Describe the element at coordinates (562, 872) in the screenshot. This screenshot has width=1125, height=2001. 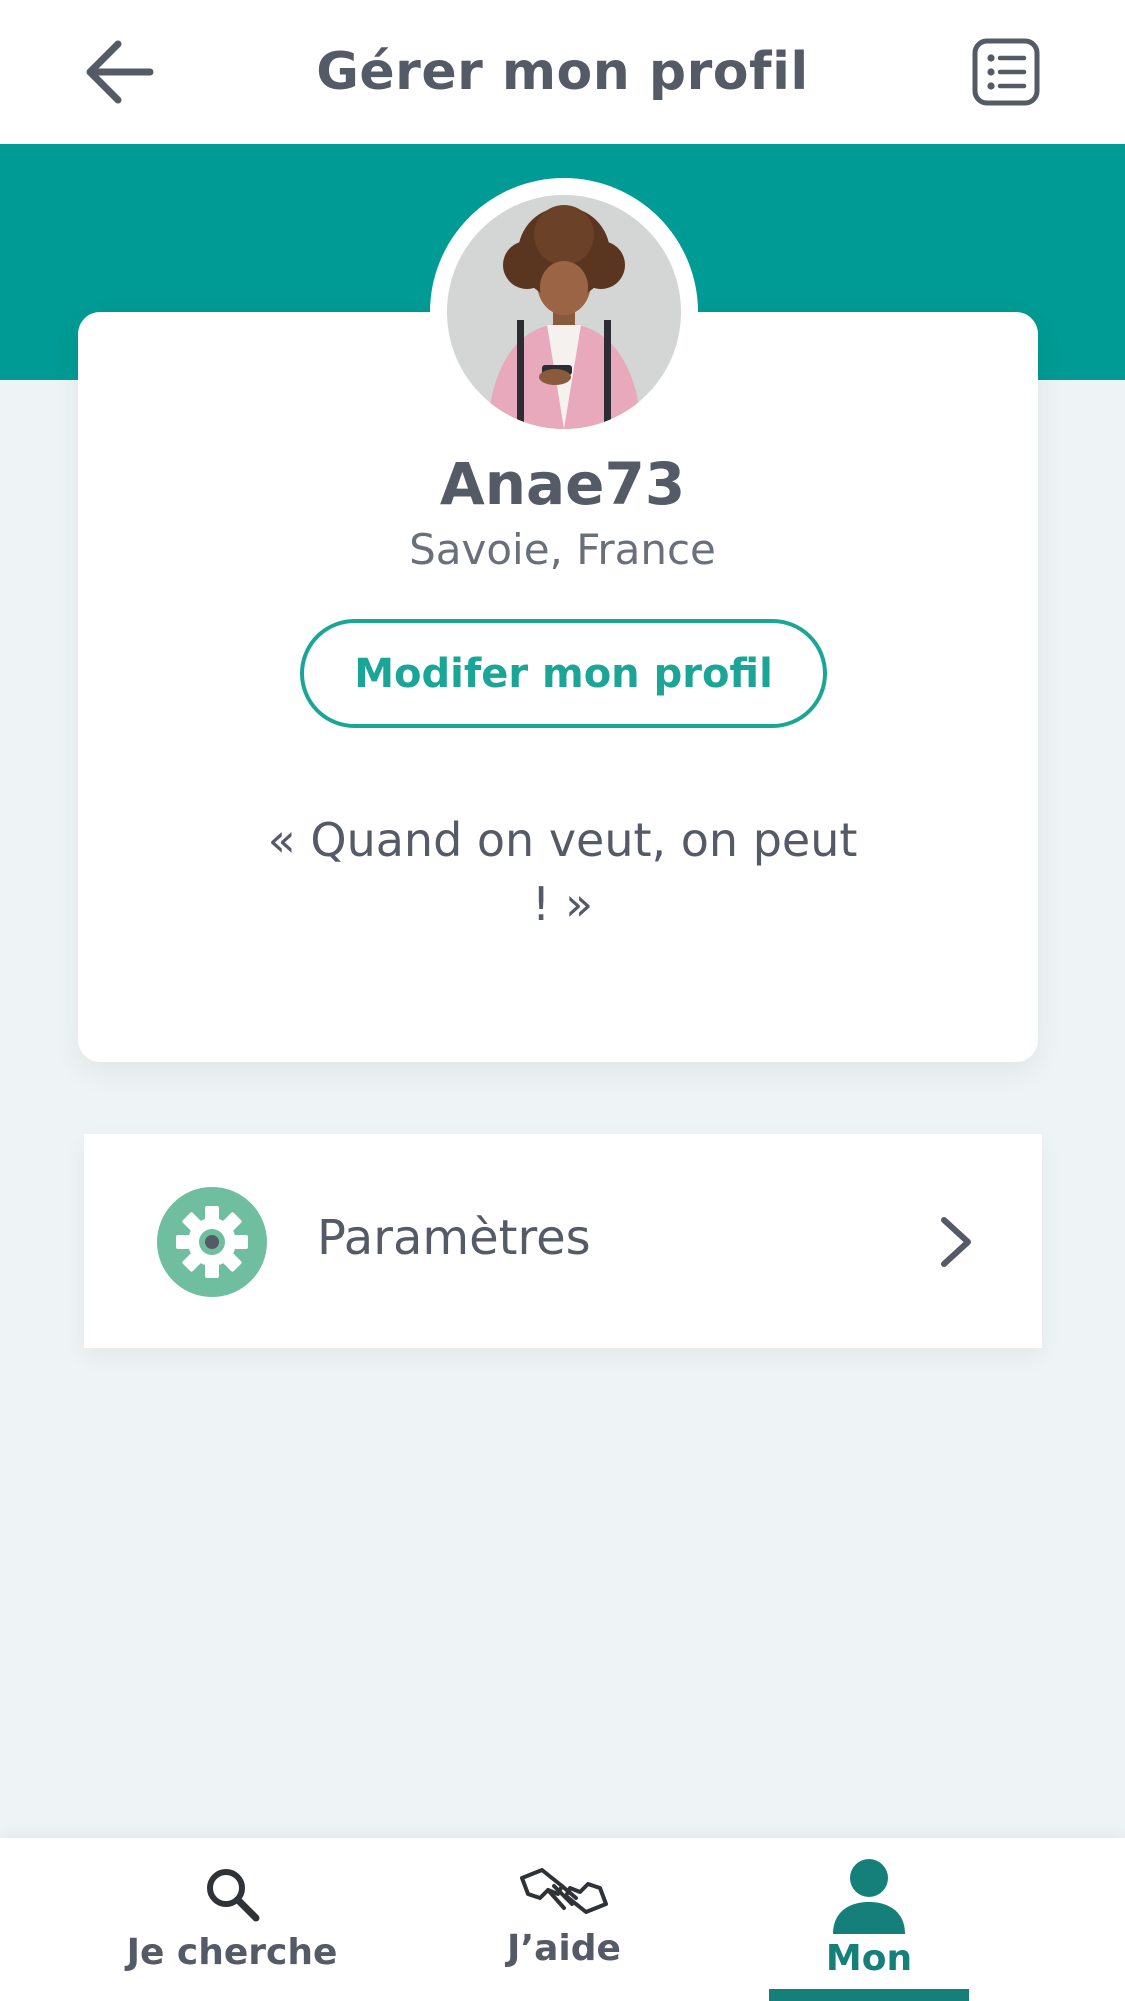
I see `profile-quote: « Quand on veut, on peut ! »` at that location.